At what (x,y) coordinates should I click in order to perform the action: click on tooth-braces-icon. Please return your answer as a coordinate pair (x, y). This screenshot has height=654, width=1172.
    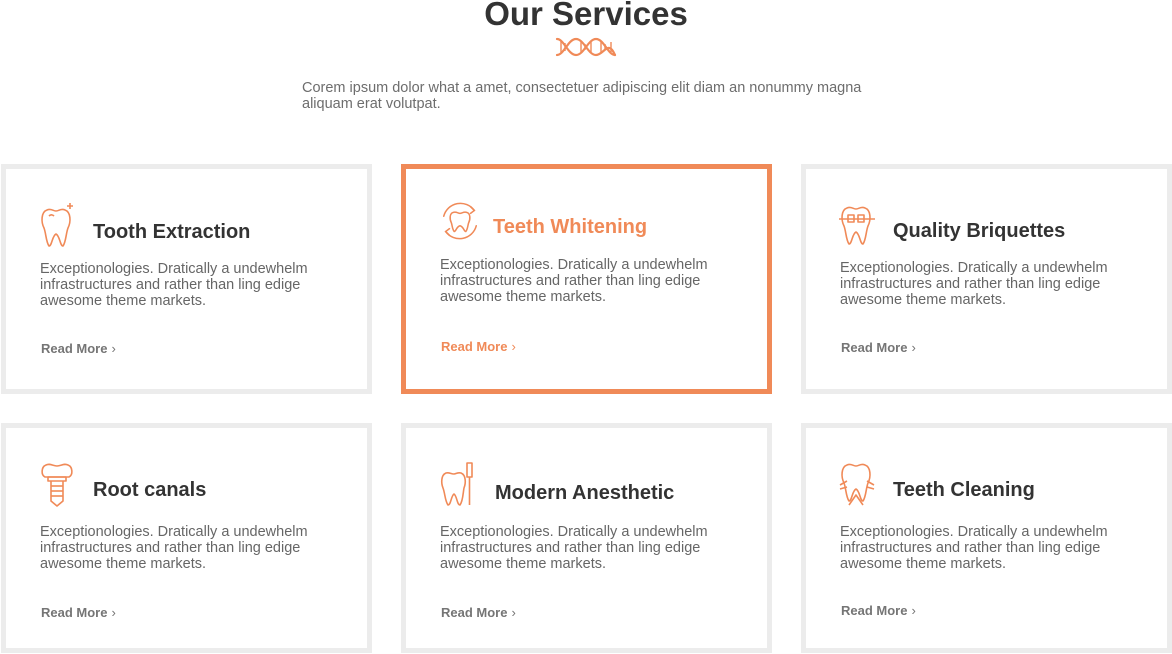
    Looking at the image, I should click on (857, 225).